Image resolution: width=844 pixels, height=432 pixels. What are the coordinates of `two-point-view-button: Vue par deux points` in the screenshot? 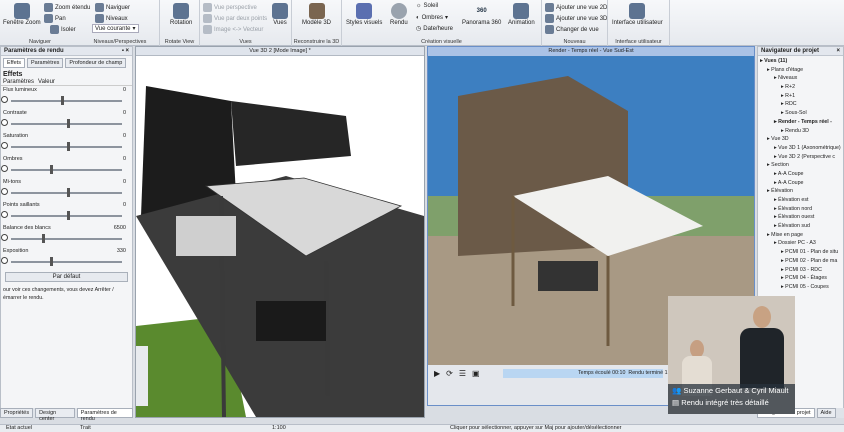 It's located at (235, 18).